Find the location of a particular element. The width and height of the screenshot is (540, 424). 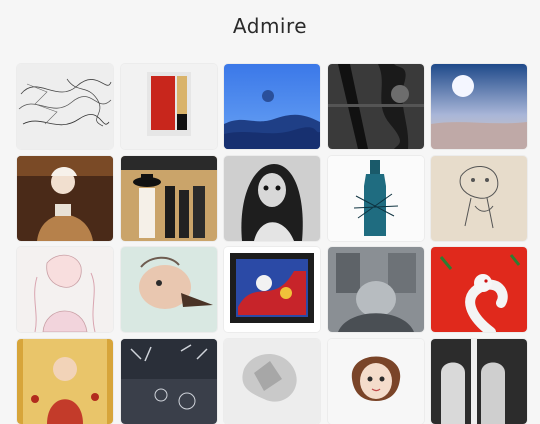

artwork-tile-fur-portrait is located at coordinates (65, 198).